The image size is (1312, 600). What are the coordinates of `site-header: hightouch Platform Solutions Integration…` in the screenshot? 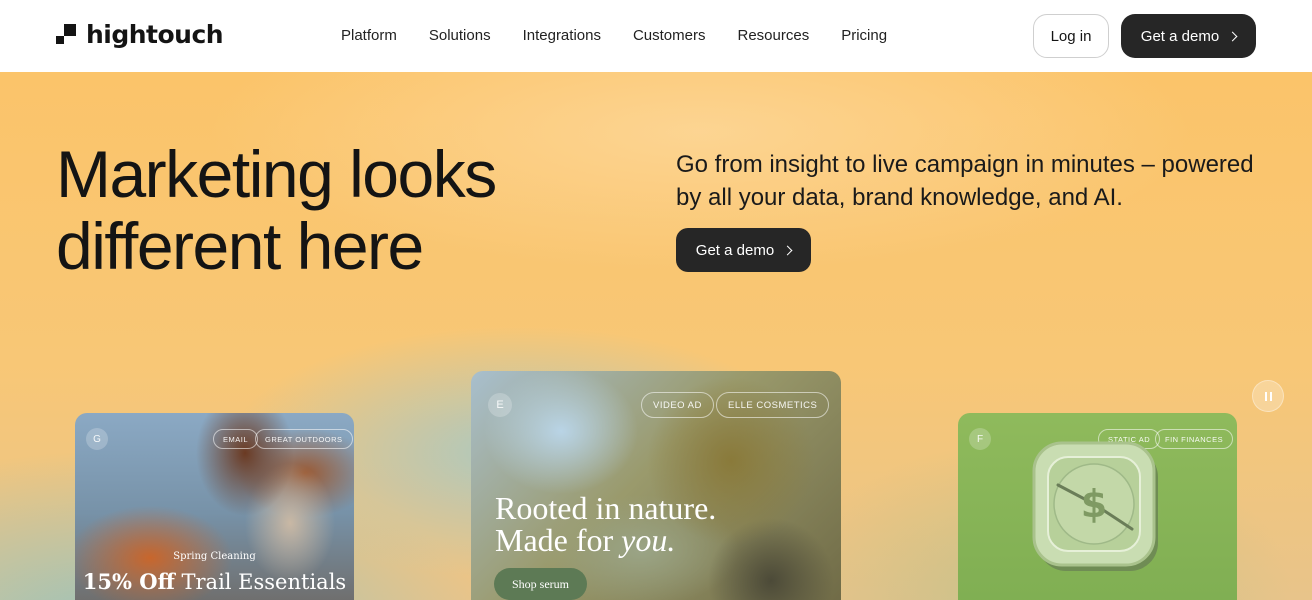 It's located at (656, 36).